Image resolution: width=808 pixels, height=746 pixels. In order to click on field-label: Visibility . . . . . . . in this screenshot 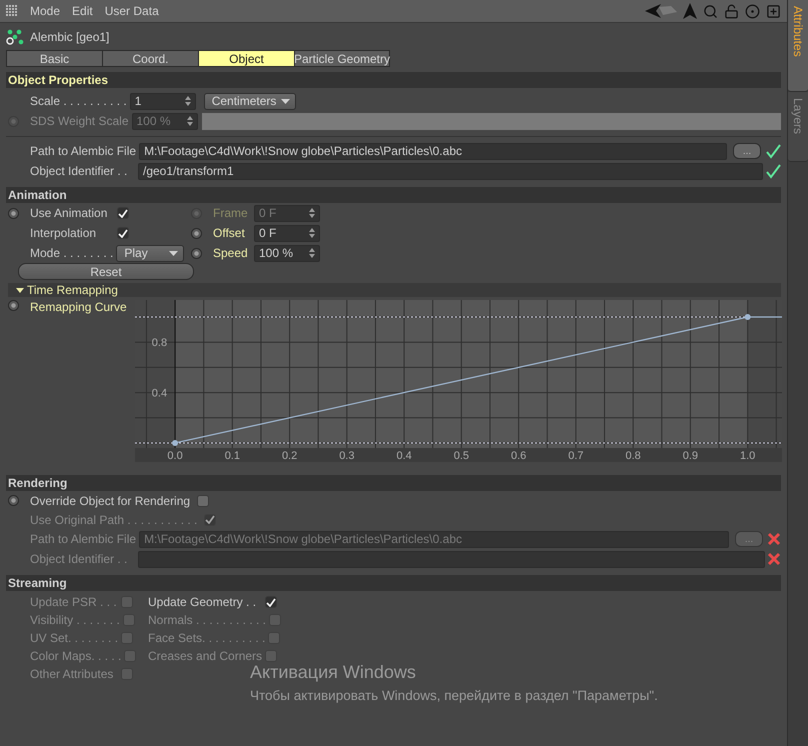, I will do `click(75, 620)`.